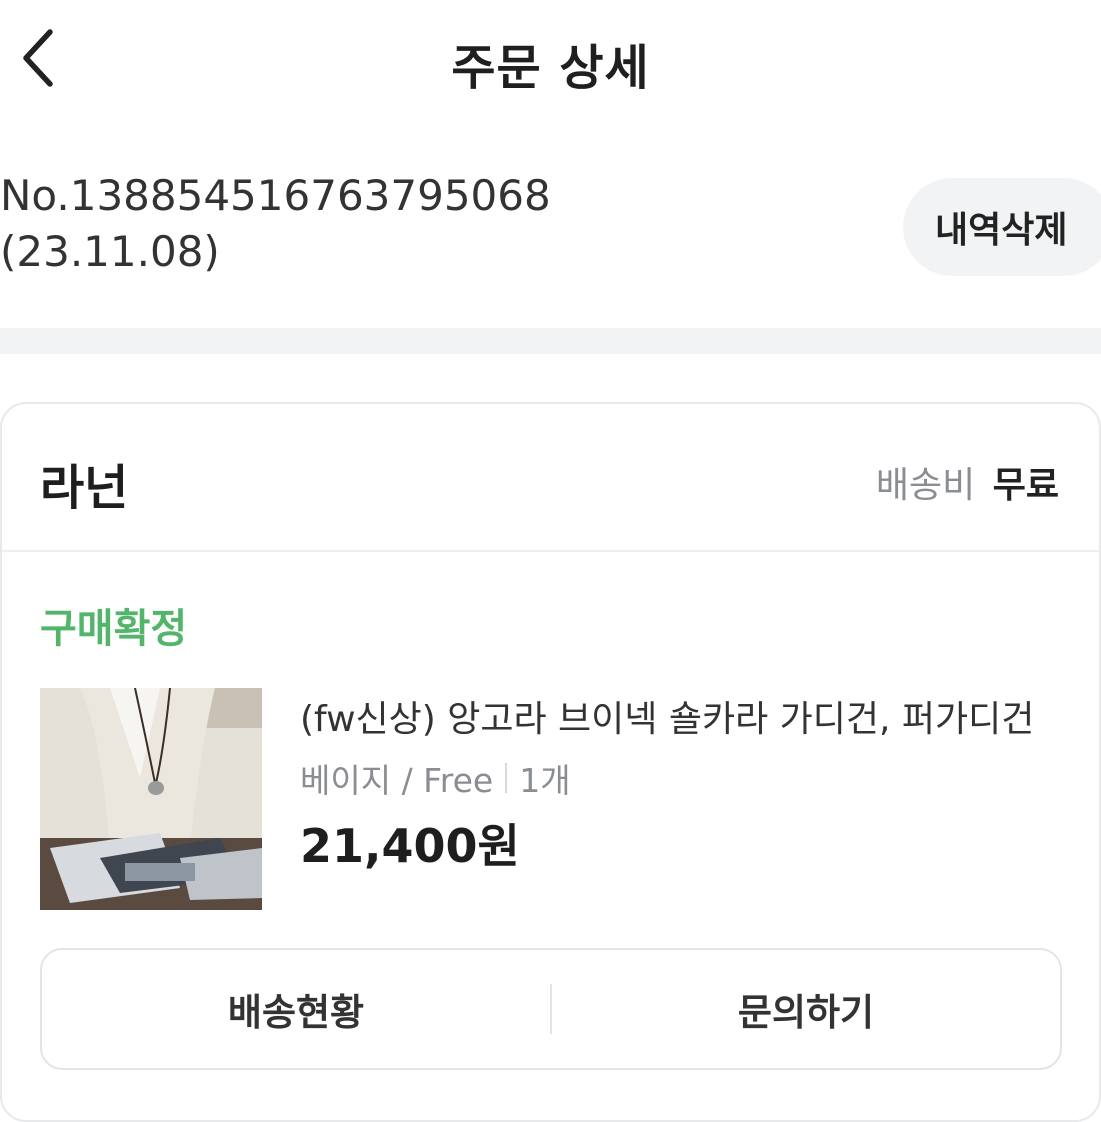  Describe the element at coordinates (806, 1009) in the screenshot. I see `inquiry-button: 문의하기` at that location.